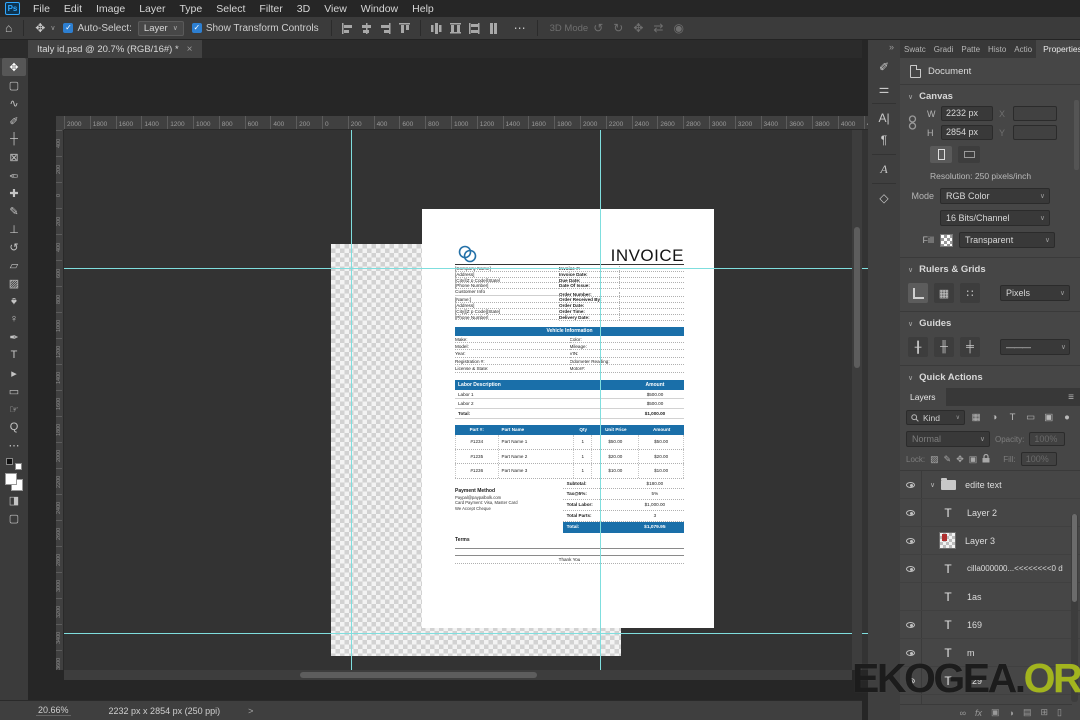 The width and height of the screenshot is (1080, 720). I want to click on gradient-tool: ▨, so click(14, 283).